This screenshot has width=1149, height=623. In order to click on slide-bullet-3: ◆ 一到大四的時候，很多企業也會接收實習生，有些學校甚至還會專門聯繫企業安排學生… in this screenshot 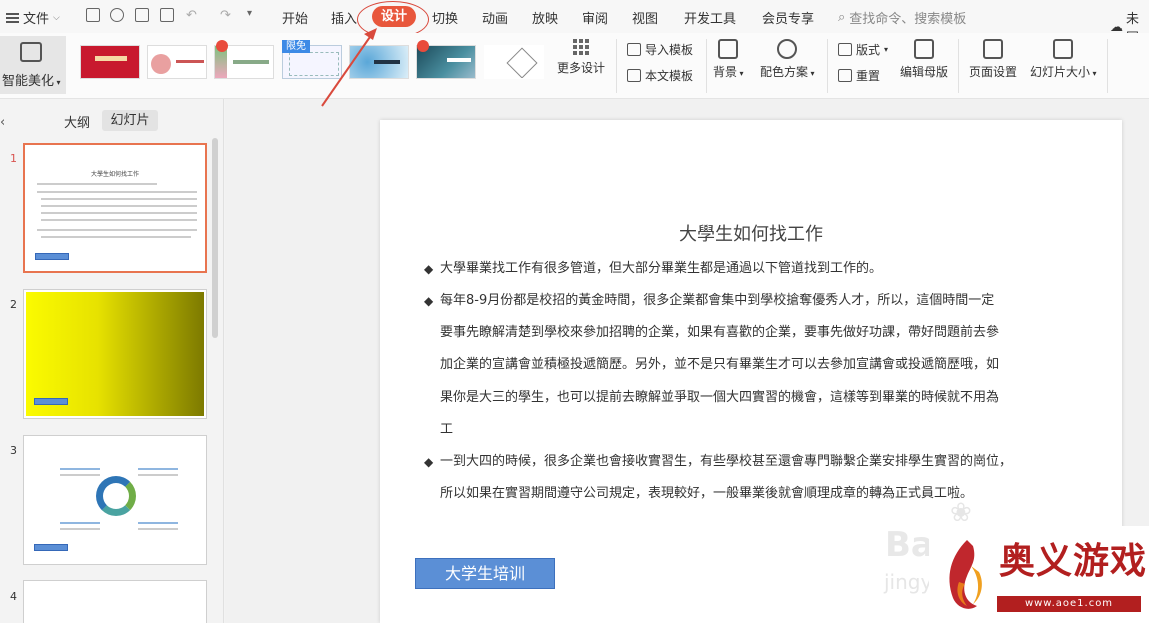, I will do `click(762, 478)`.